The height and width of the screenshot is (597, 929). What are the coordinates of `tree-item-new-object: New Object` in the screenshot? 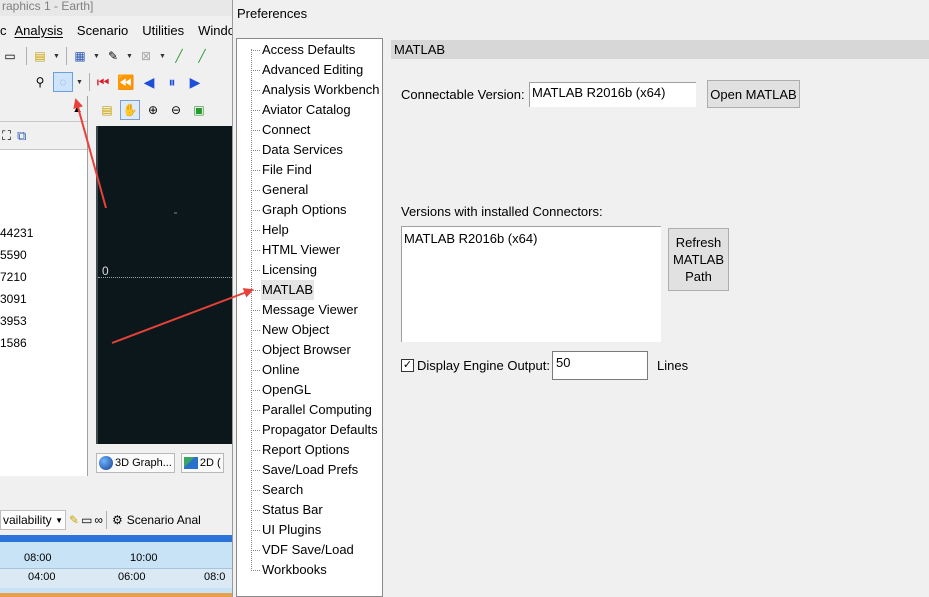 It's located at (310, 330).